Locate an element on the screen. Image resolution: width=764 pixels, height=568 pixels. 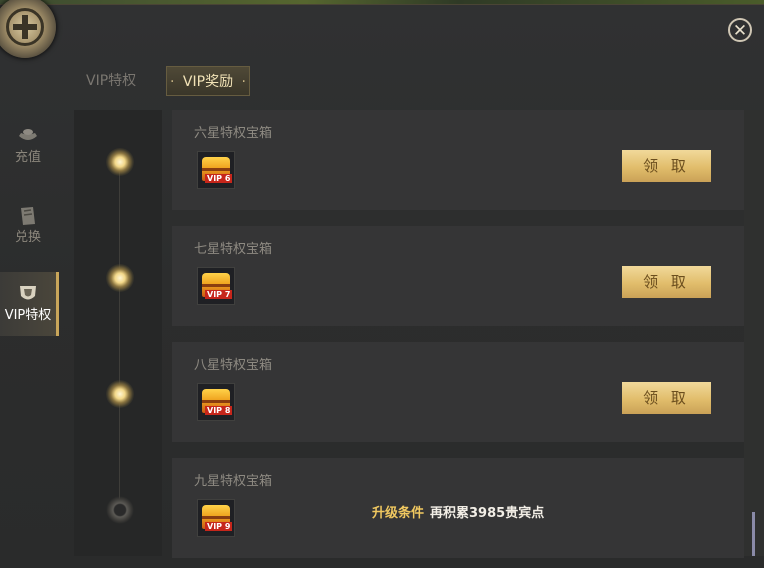
right-decoration is located at coordinates (754, 333).